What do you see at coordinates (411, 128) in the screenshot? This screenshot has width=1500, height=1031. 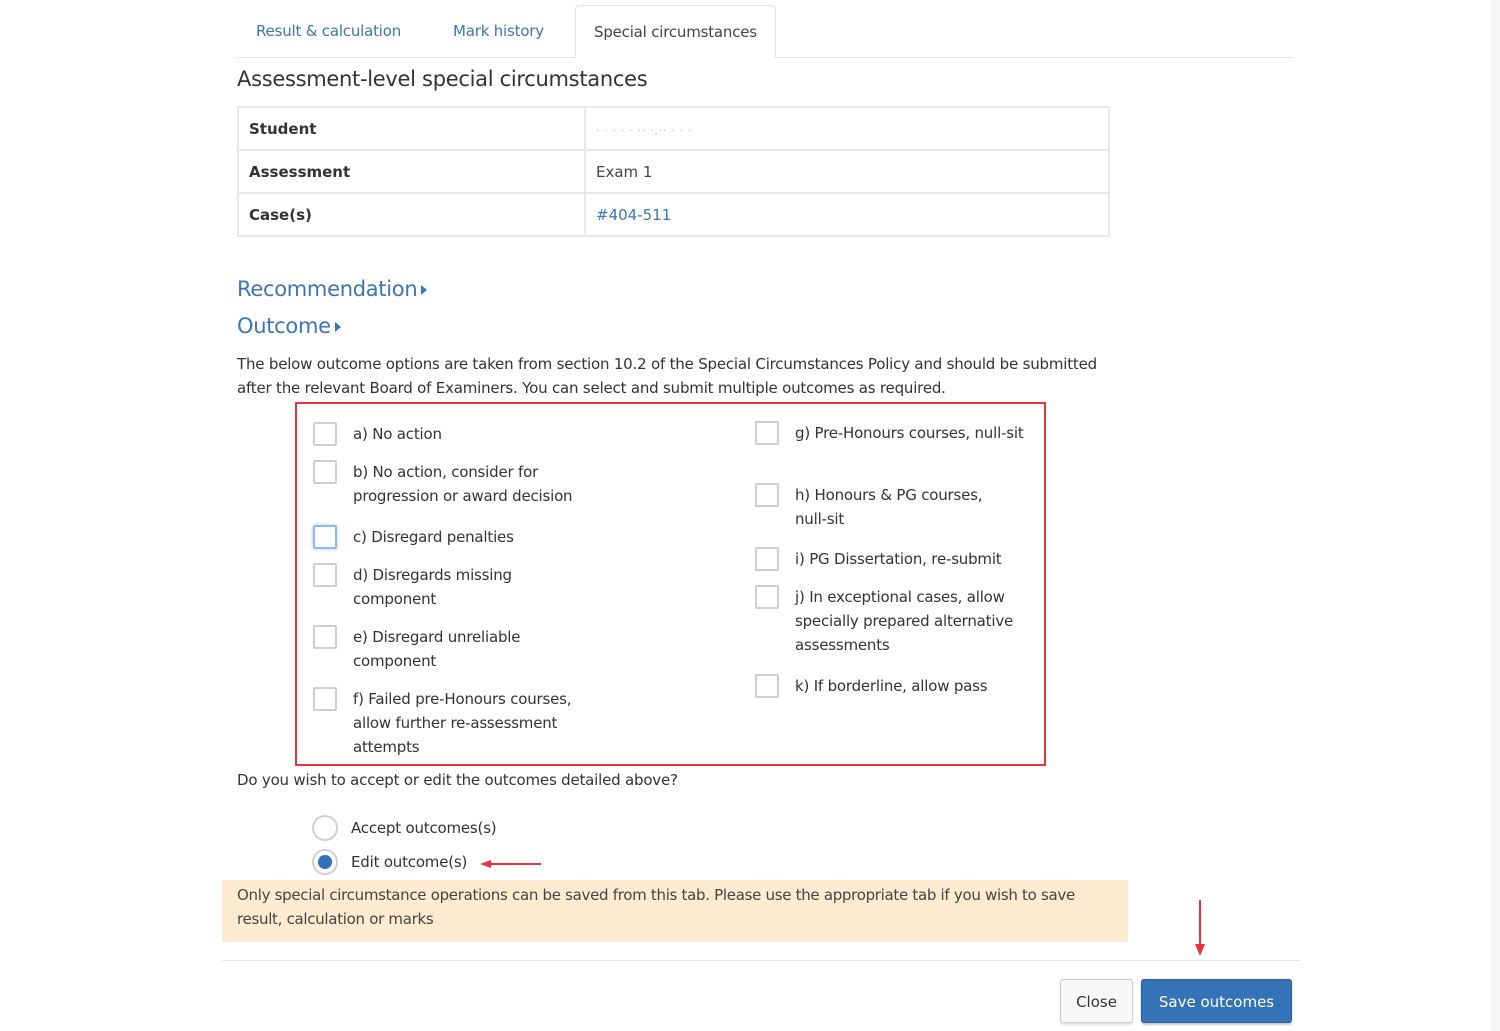 I see `student-label: Student` at bounding box center [411, 128].